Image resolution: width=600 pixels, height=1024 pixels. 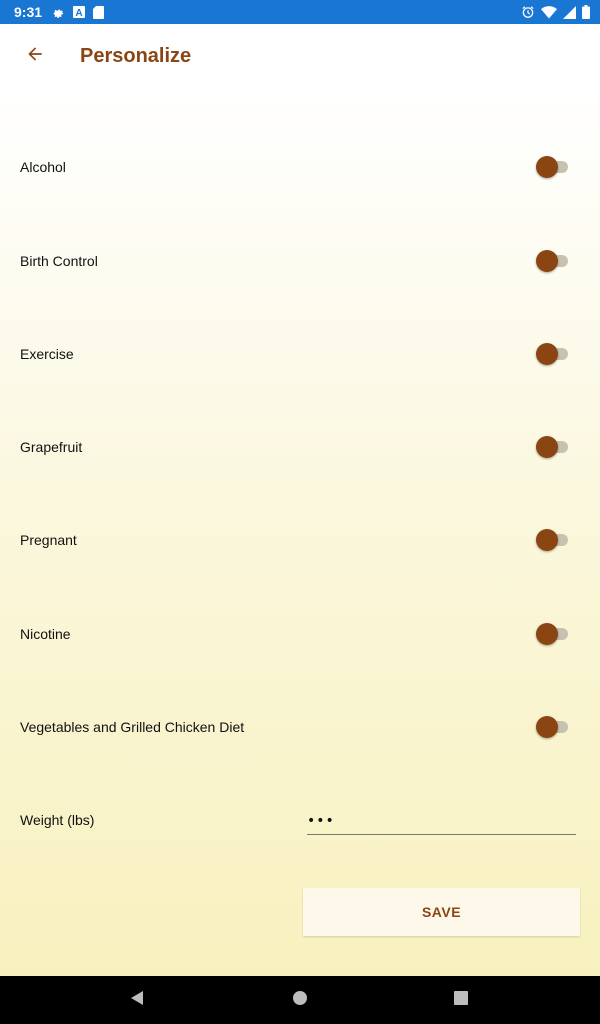 I want to click on status-bar: 9:31 A, so click(x=300, y=12).